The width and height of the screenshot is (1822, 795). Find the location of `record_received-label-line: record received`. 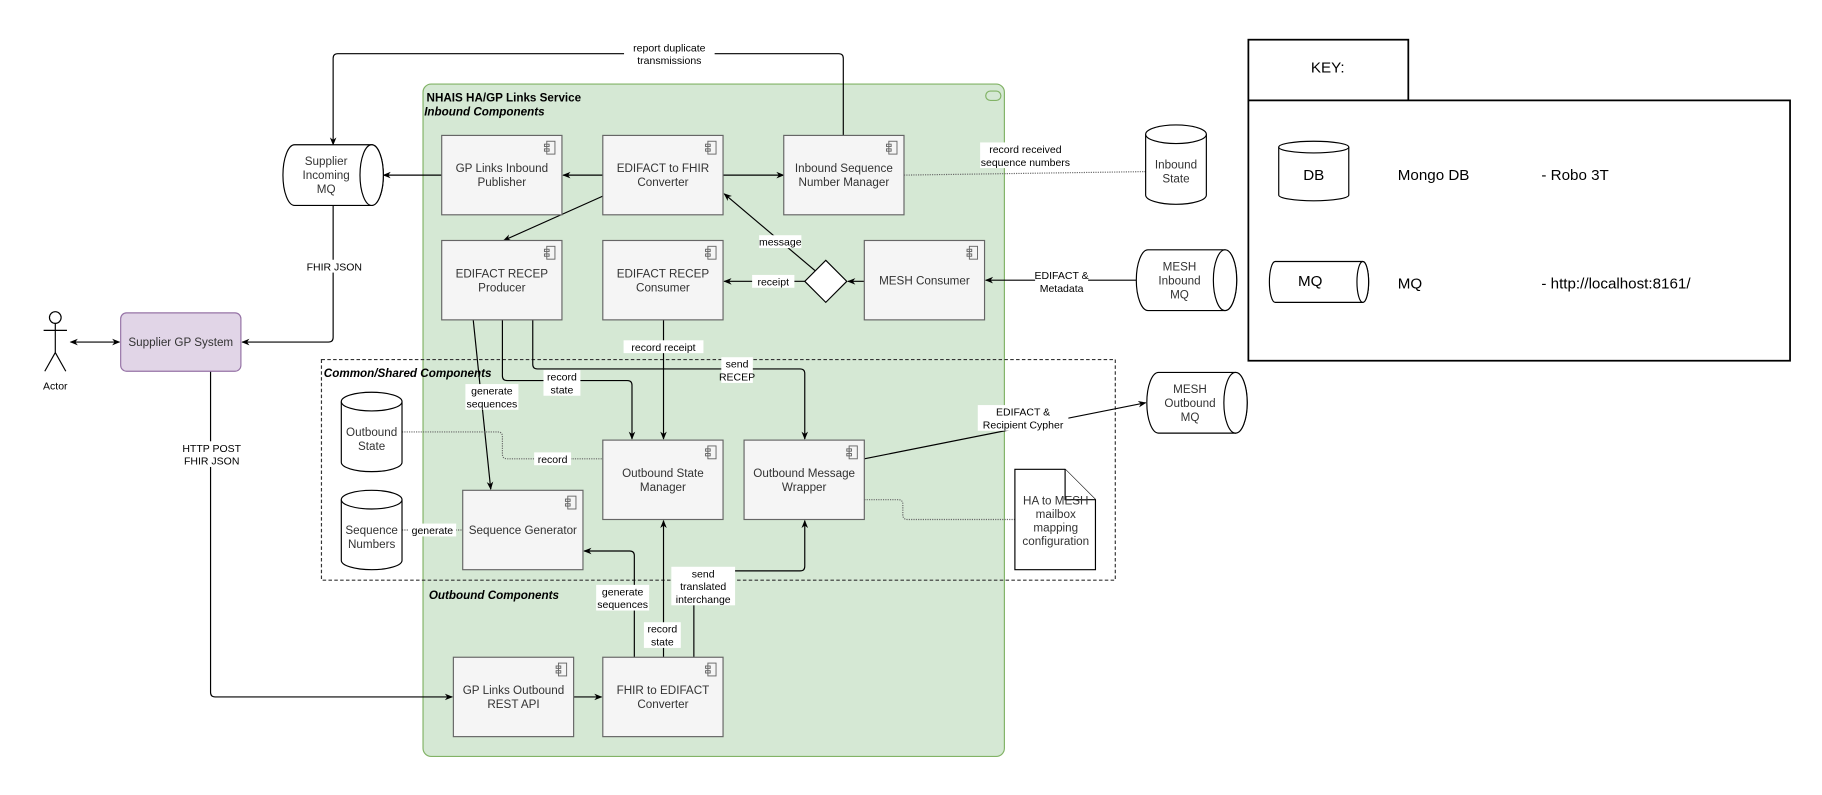

record_received-label-line: record received is located at coordinates (1025, 150).